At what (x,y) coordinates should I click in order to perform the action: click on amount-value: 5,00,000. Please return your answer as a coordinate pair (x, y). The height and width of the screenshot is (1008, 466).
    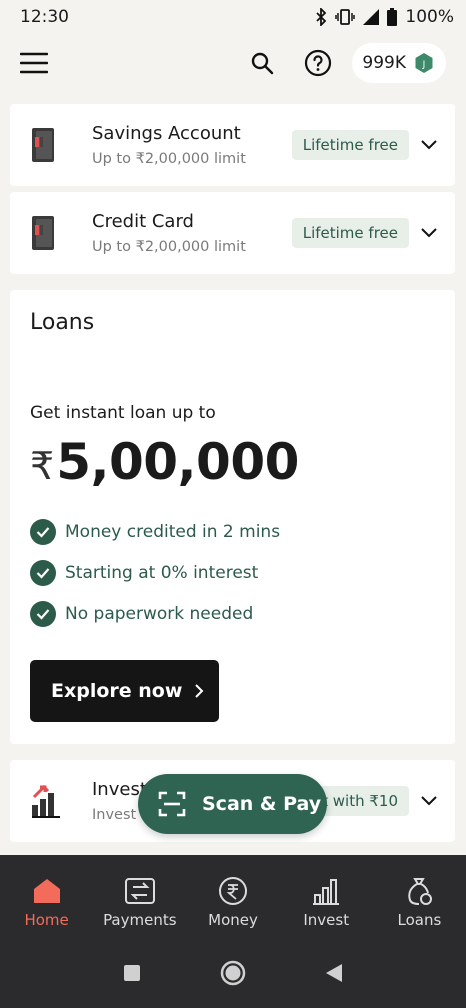
    Looking at the image, I should click on (177, 462).